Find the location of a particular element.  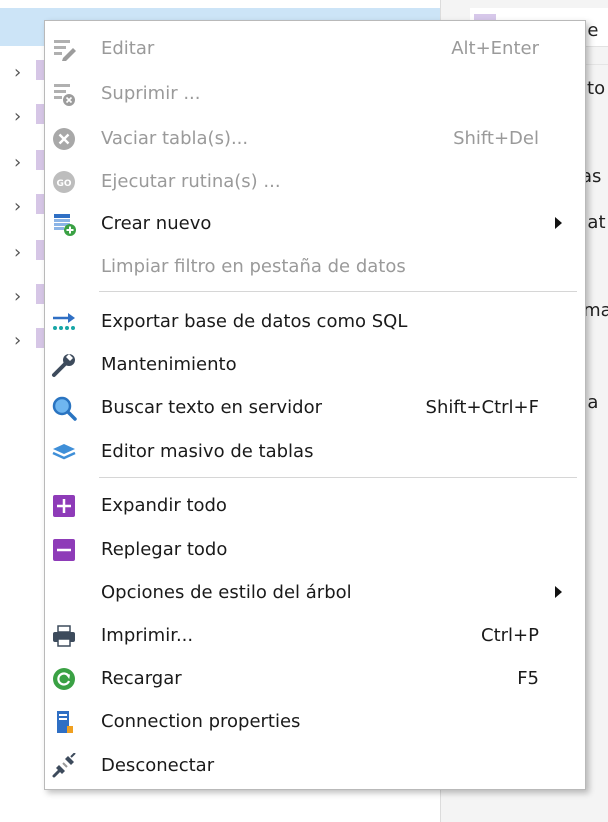

menu-item-label: Replegar todo is located at coordinates (164, 549).